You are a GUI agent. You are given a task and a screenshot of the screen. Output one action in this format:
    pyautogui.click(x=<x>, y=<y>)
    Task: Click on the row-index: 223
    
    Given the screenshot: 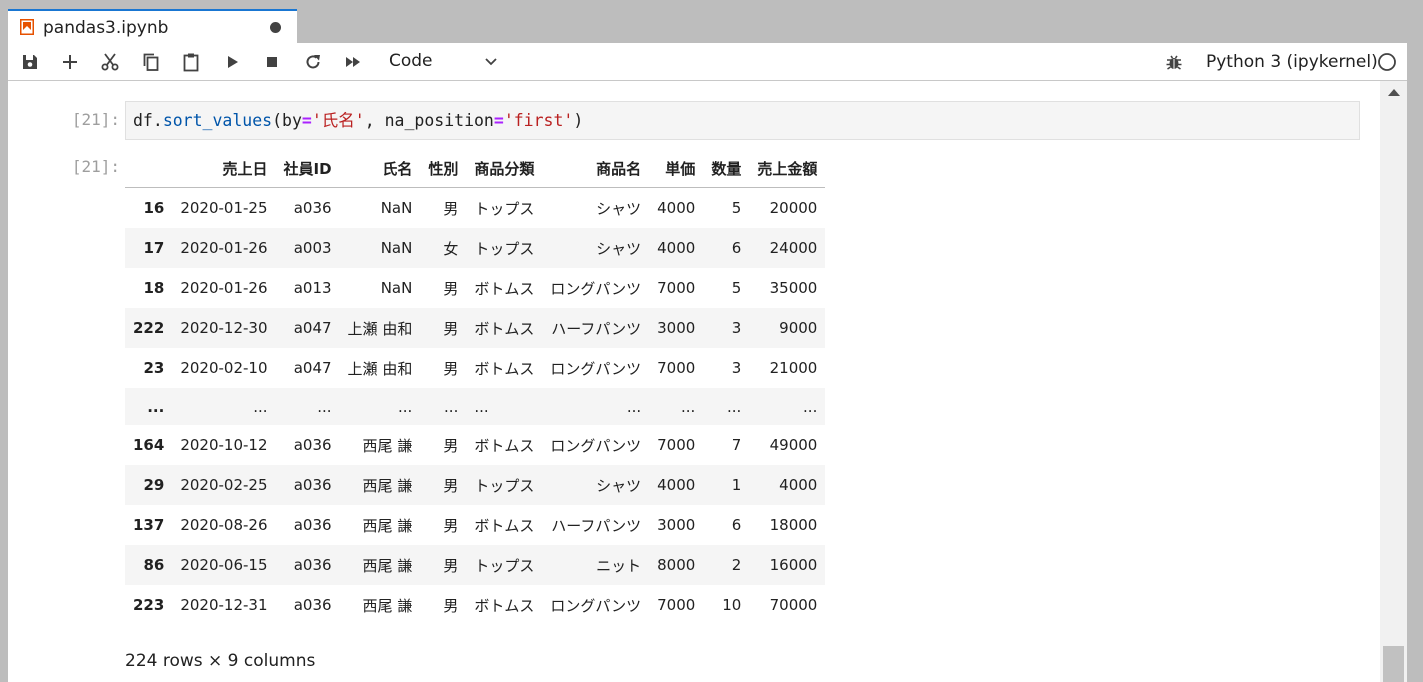 What is the action you would take?
    pyautogui.click(x=149, y=605)
    